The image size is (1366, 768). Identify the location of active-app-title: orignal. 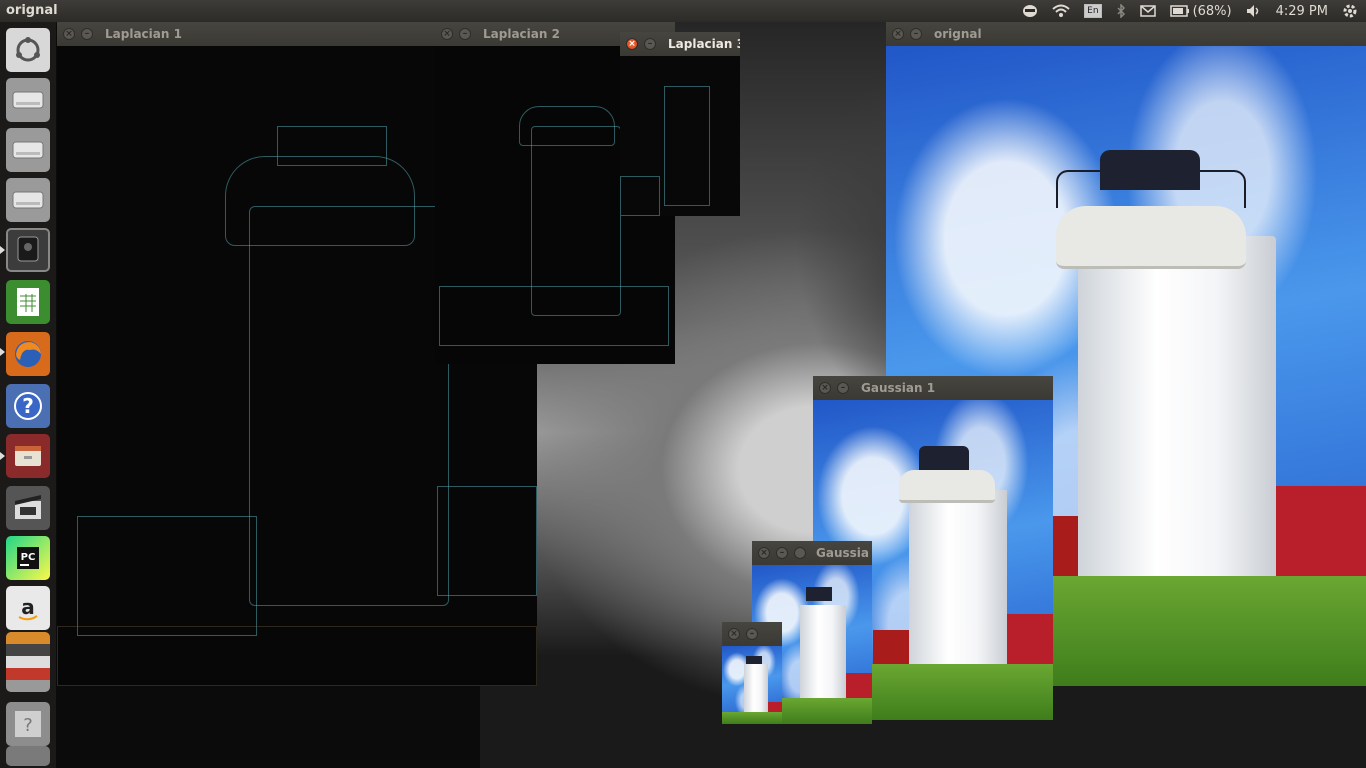
(32, 10).